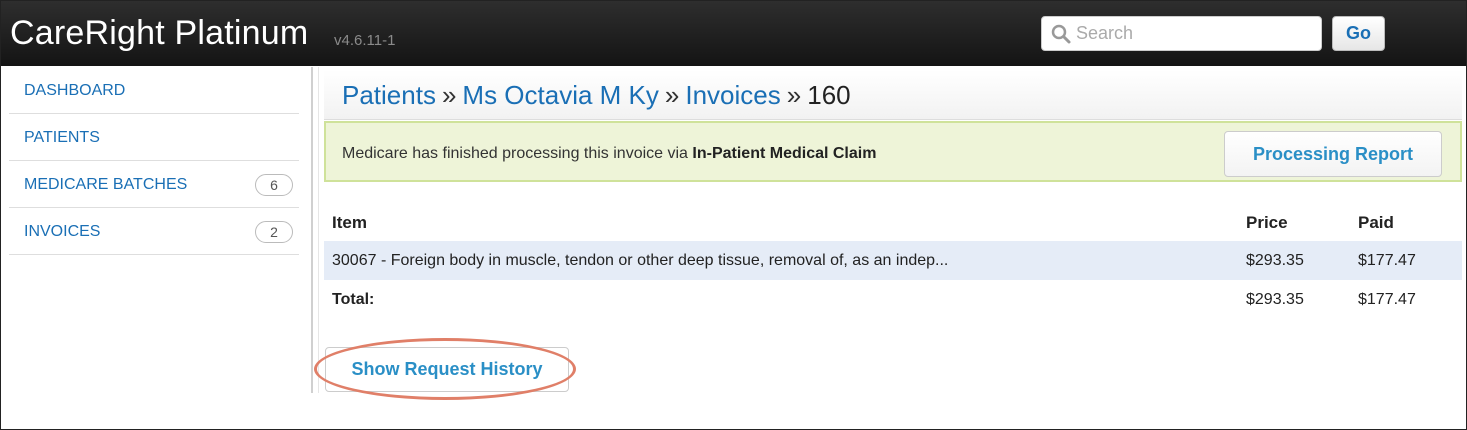 The image size is (1467, 430). Describe the element at coordinates (893, 221) in the screenshot. I see `table-header-row: Item Price Paid` at that location.